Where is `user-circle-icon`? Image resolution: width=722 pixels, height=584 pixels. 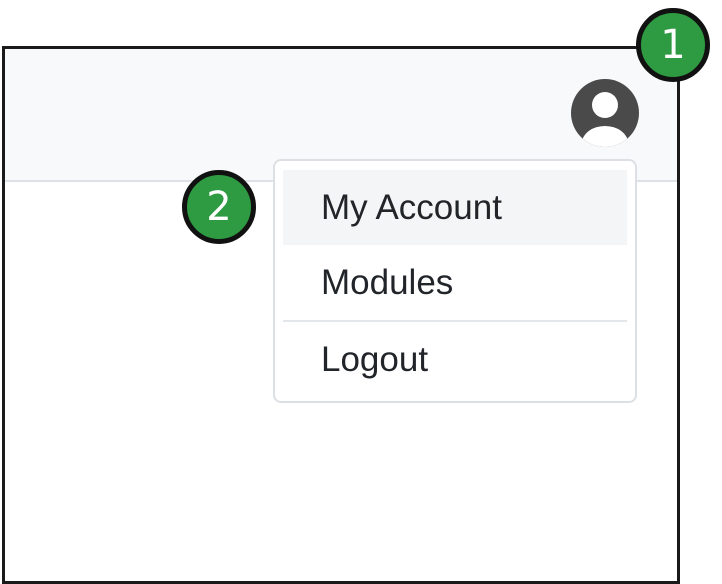 user-circle-icon is located at coordinates (605, 113).